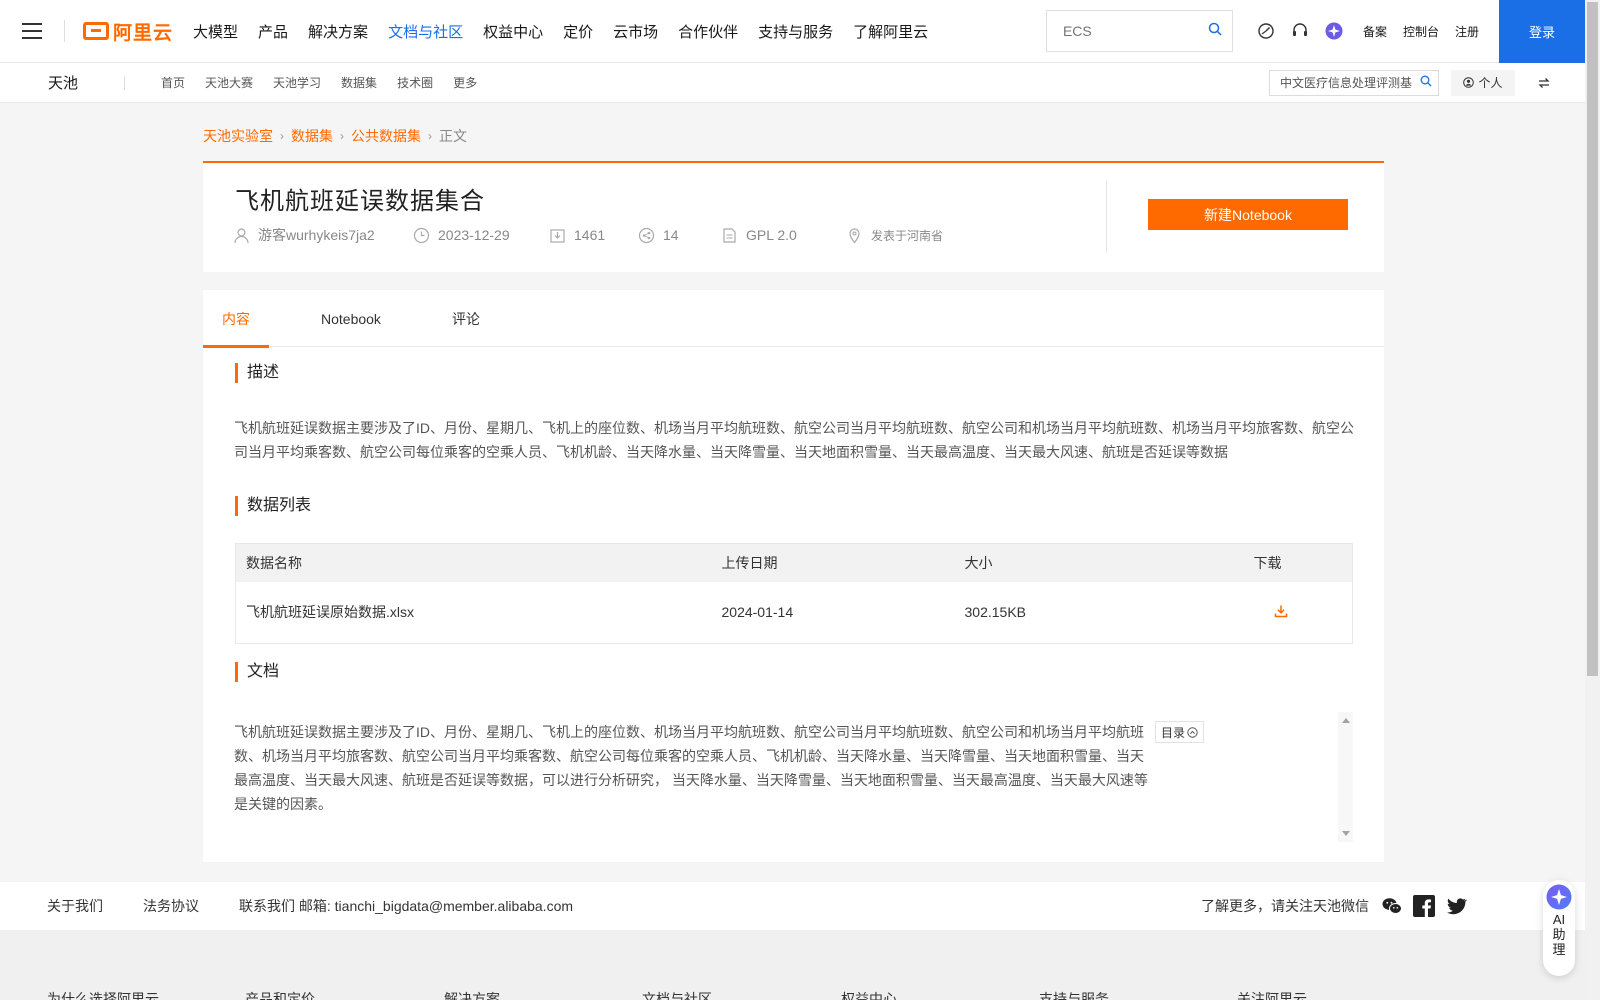 This screenshot has width=1600, height=1000. Describe the element at coordinates (1421, 31) in the screenshot. I see `console-link: 控制台` at that location.